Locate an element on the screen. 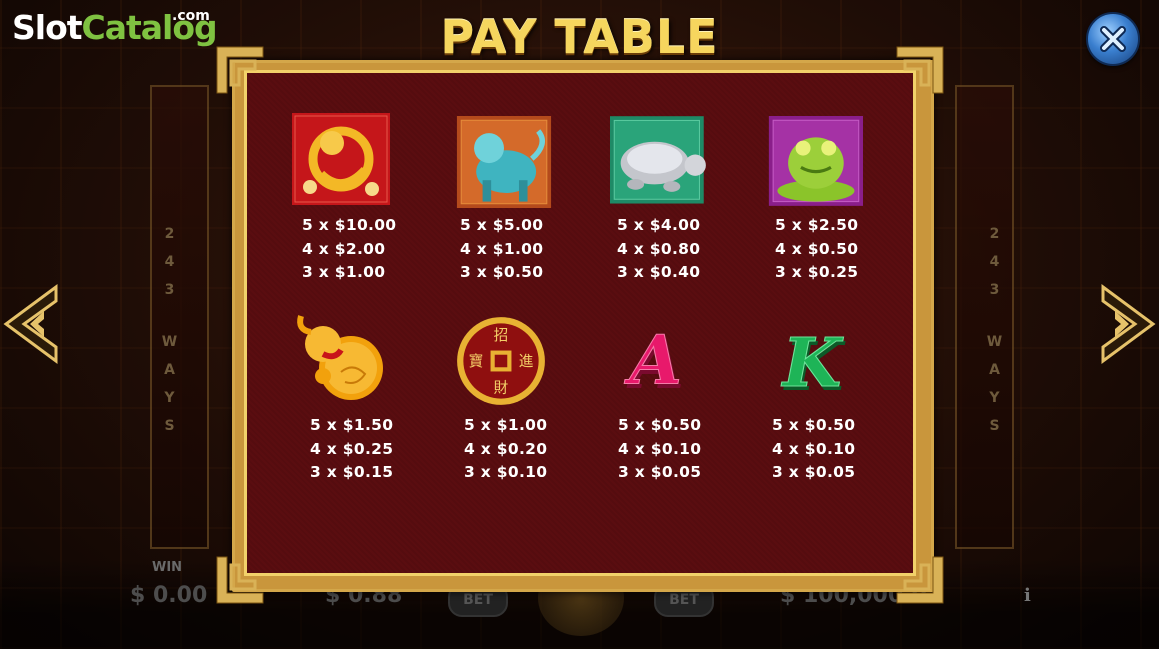 Image resolution: width=1159 pixels, height=649 pixels. pay-line: 4 x $0.80 is located at coordinates (659, 248).